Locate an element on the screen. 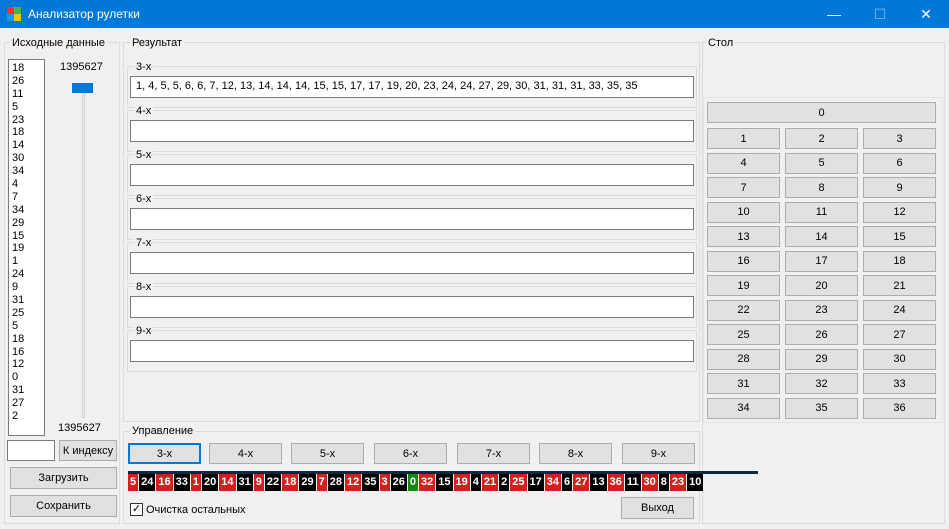 This screenshot has width=949, height=529. minimize-button: — is located at coordinates (834, 14).